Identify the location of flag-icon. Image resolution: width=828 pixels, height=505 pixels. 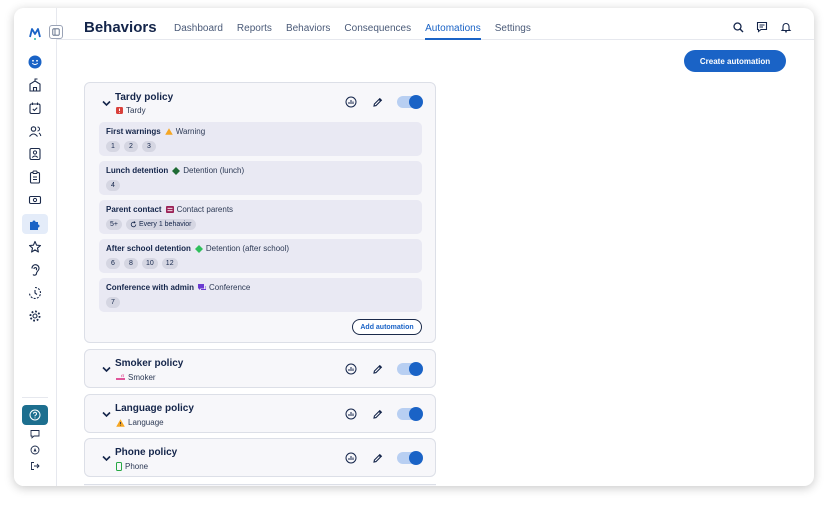
(169, 209).